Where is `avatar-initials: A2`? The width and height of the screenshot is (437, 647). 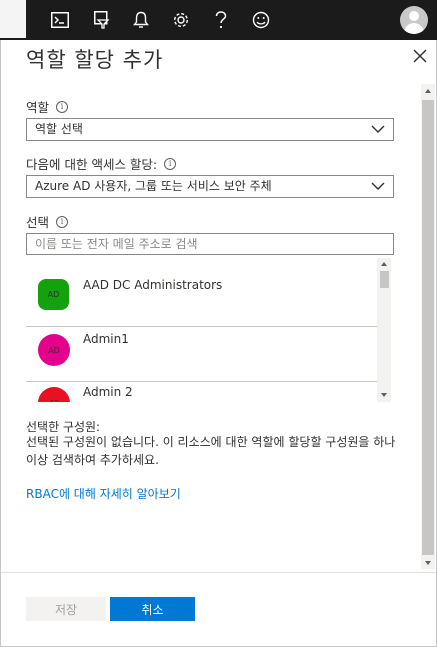
avatar-initials: A2 is located at coordinates (53, 400).